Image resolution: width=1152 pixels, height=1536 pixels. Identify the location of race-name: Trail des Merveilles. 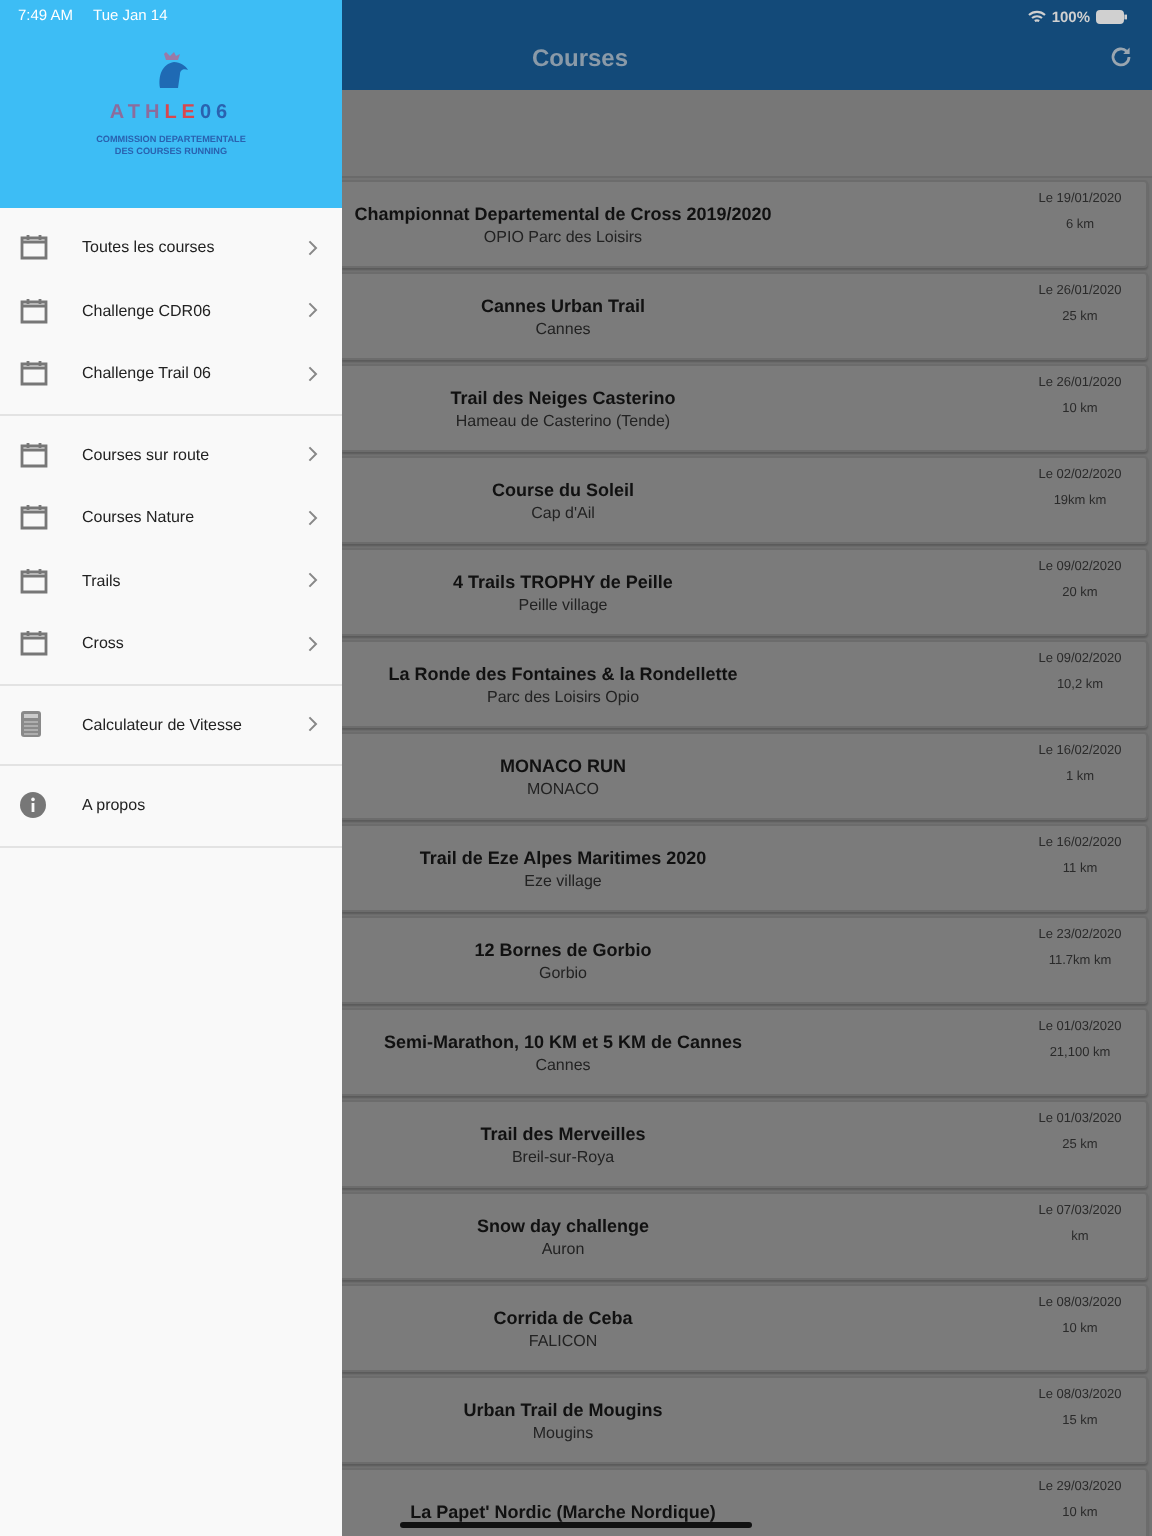
(563, 1133).